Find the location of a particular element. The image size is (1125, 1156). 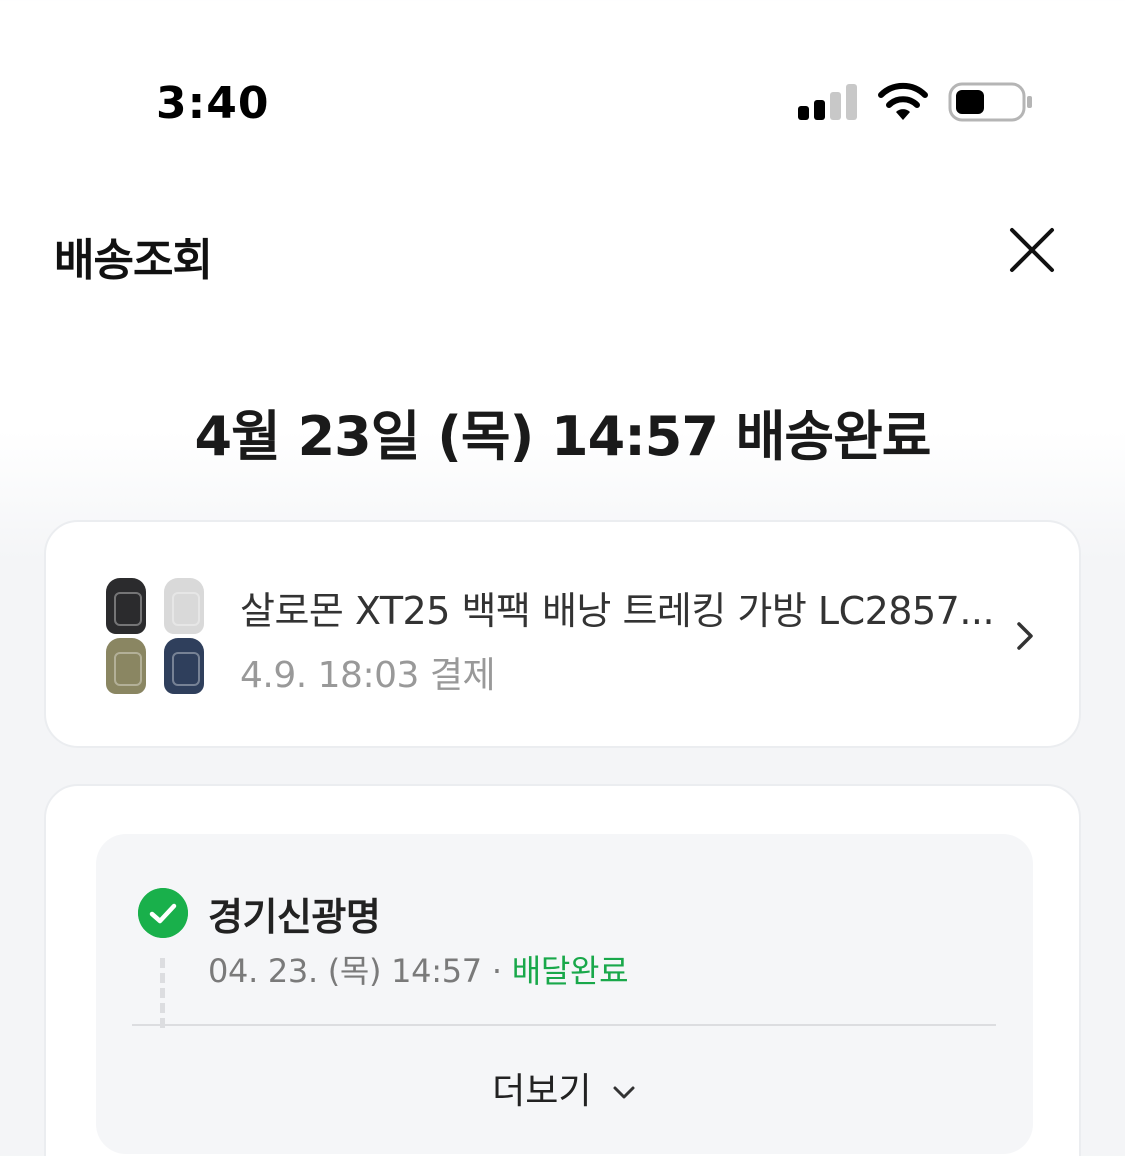

divider is located at coordinates (564, 1025).